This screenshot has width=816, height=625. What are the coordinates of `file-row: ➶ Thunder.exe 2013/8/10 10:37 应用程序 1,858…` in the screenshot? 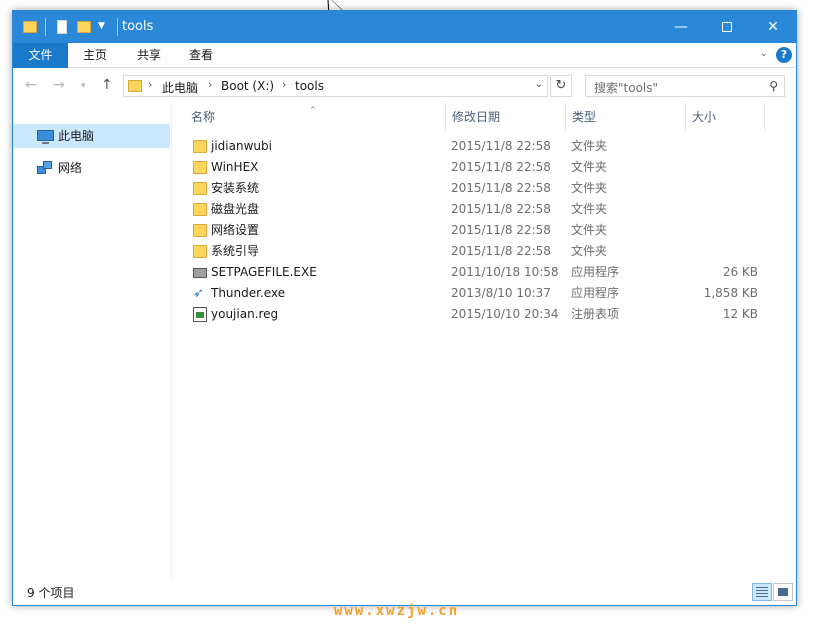 It's located at (485, 293).